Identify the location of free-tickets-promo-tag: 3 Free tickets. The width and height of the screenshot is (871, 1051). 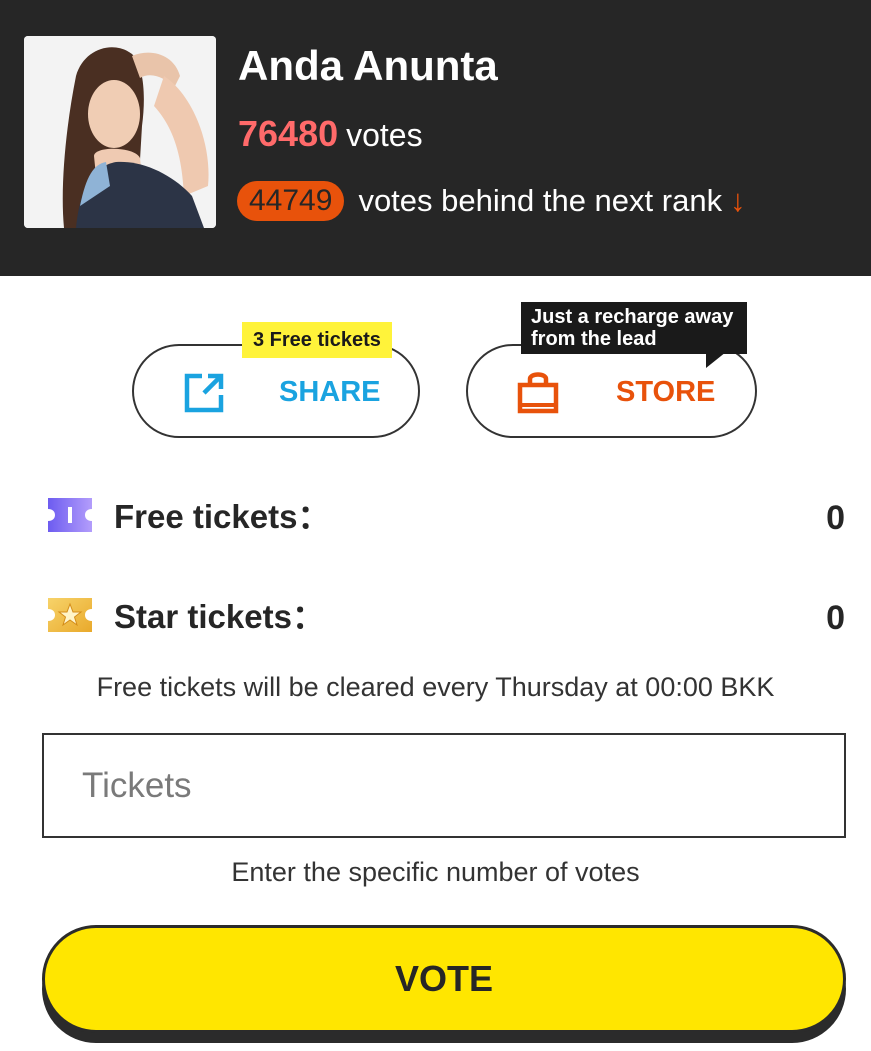
(317, 340).